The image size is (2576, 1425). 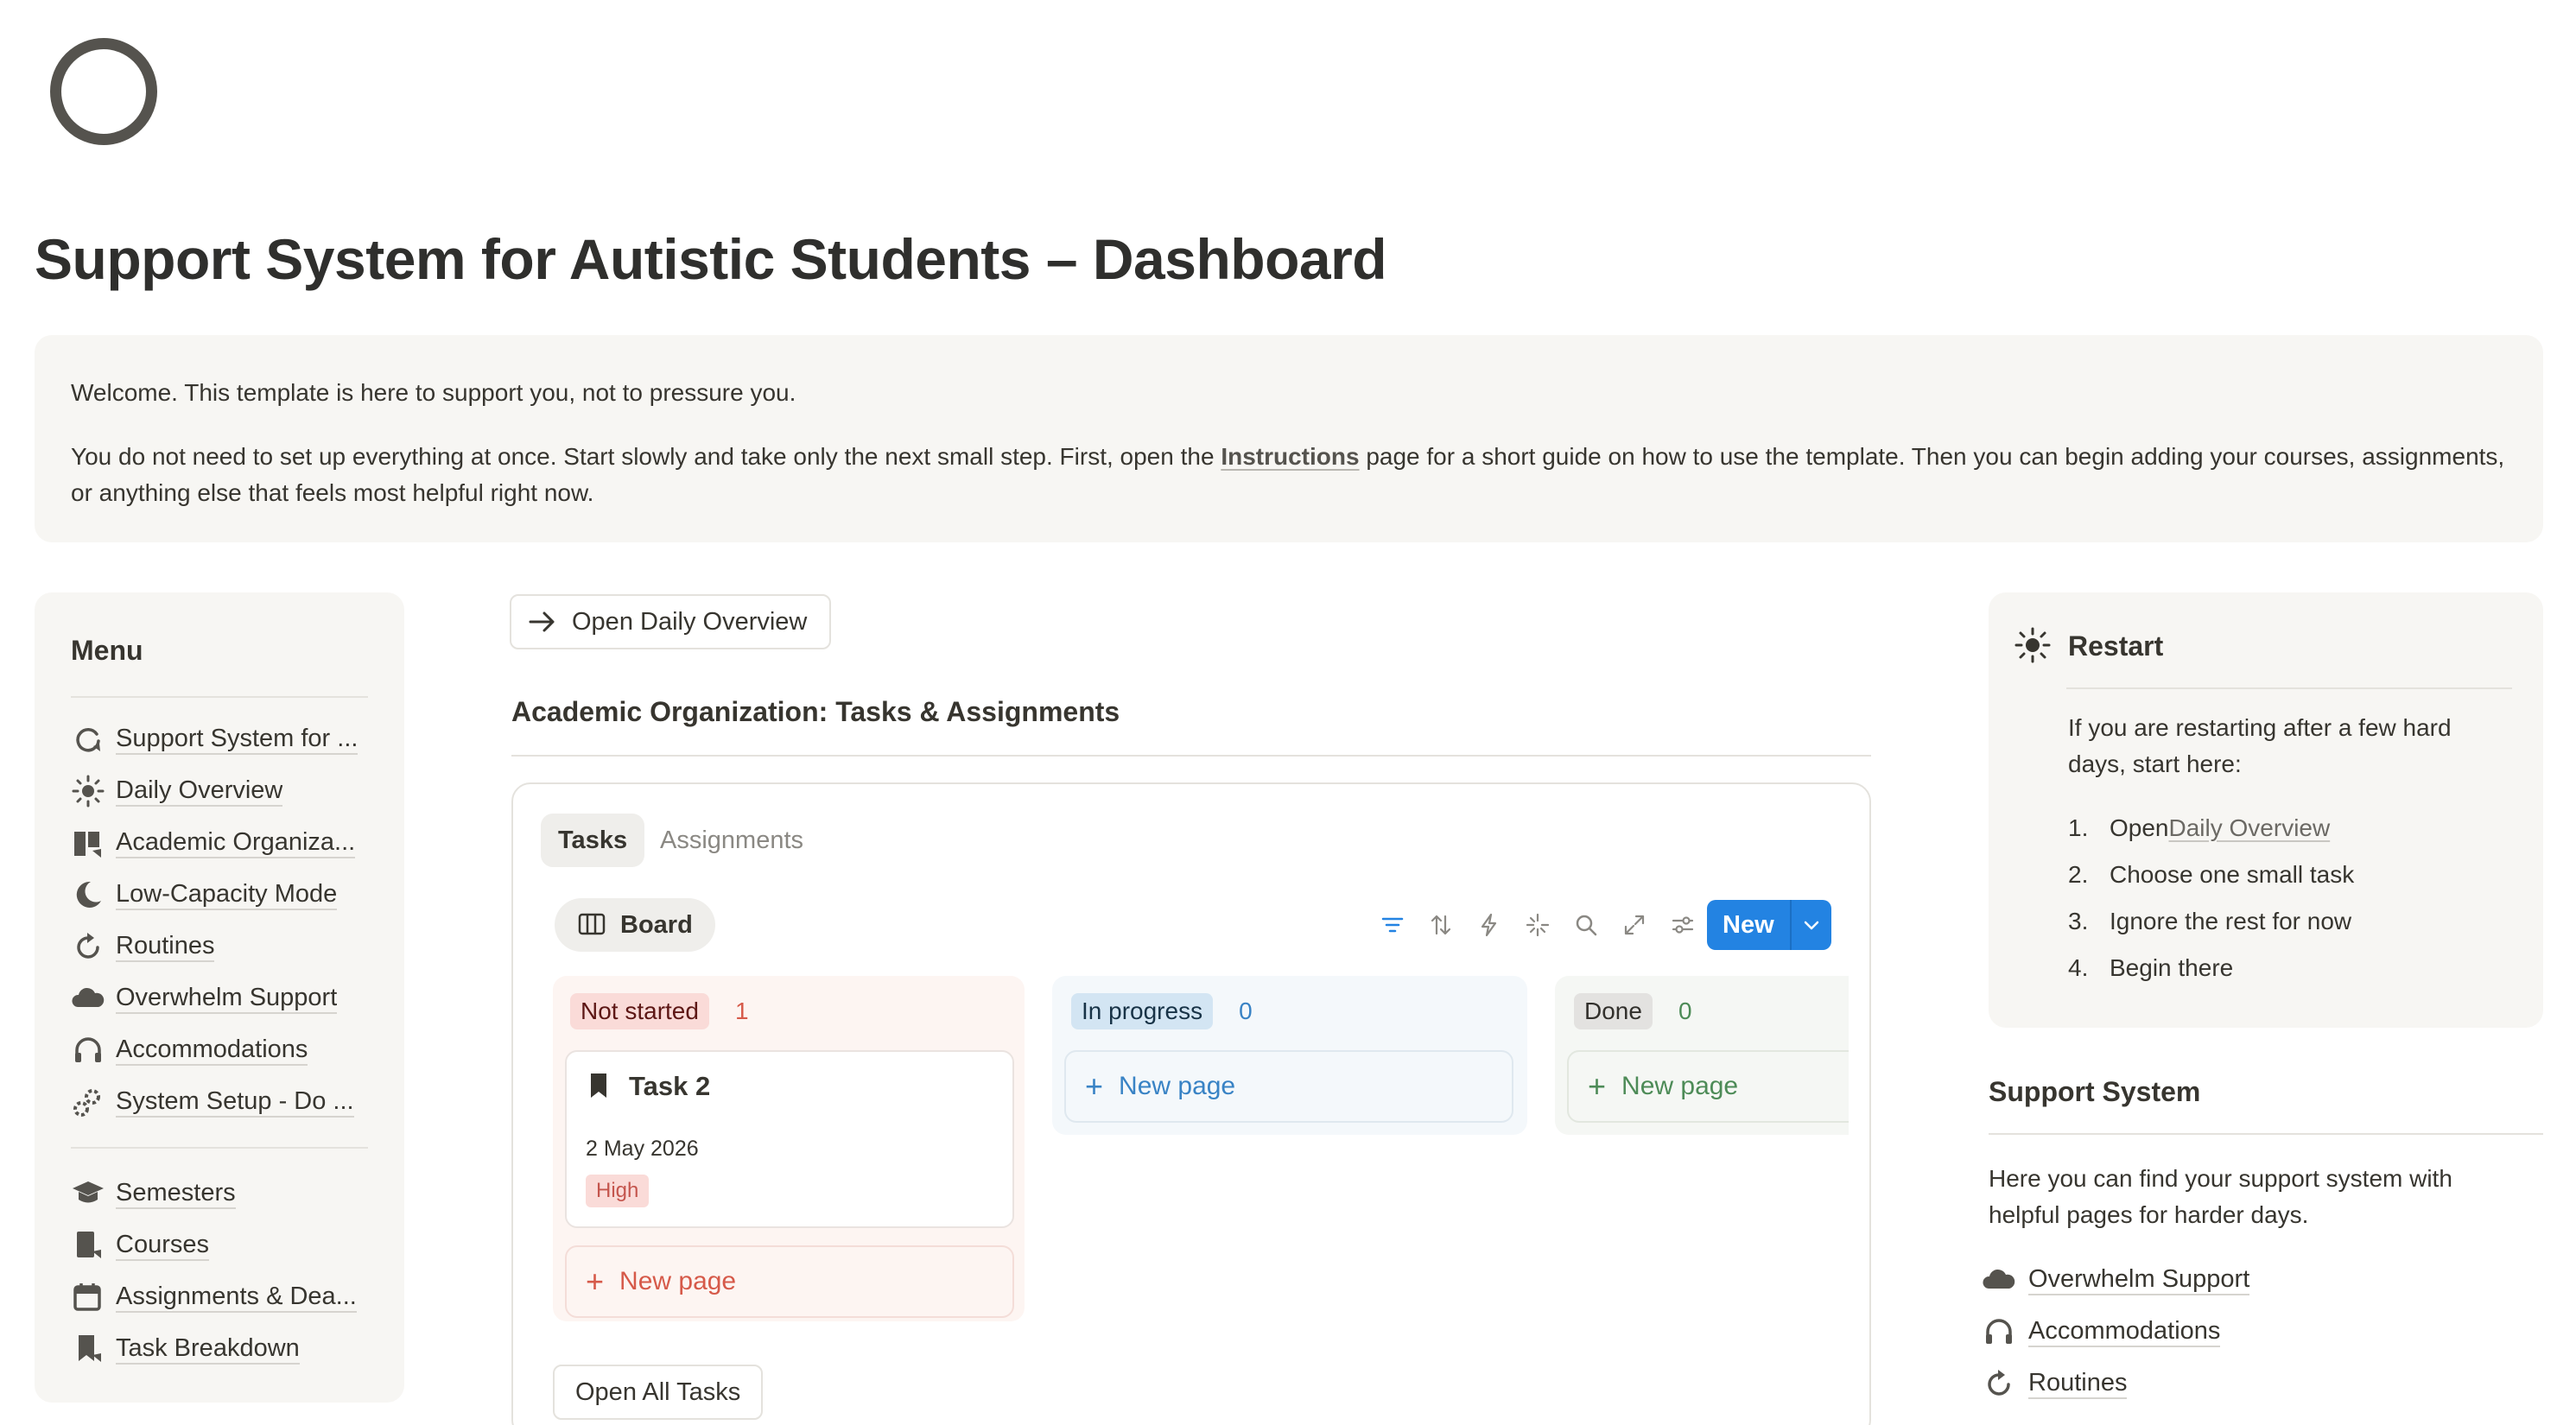 I want to click on menu-item-label: Overwhelm Support, so click(x=227, y=998).